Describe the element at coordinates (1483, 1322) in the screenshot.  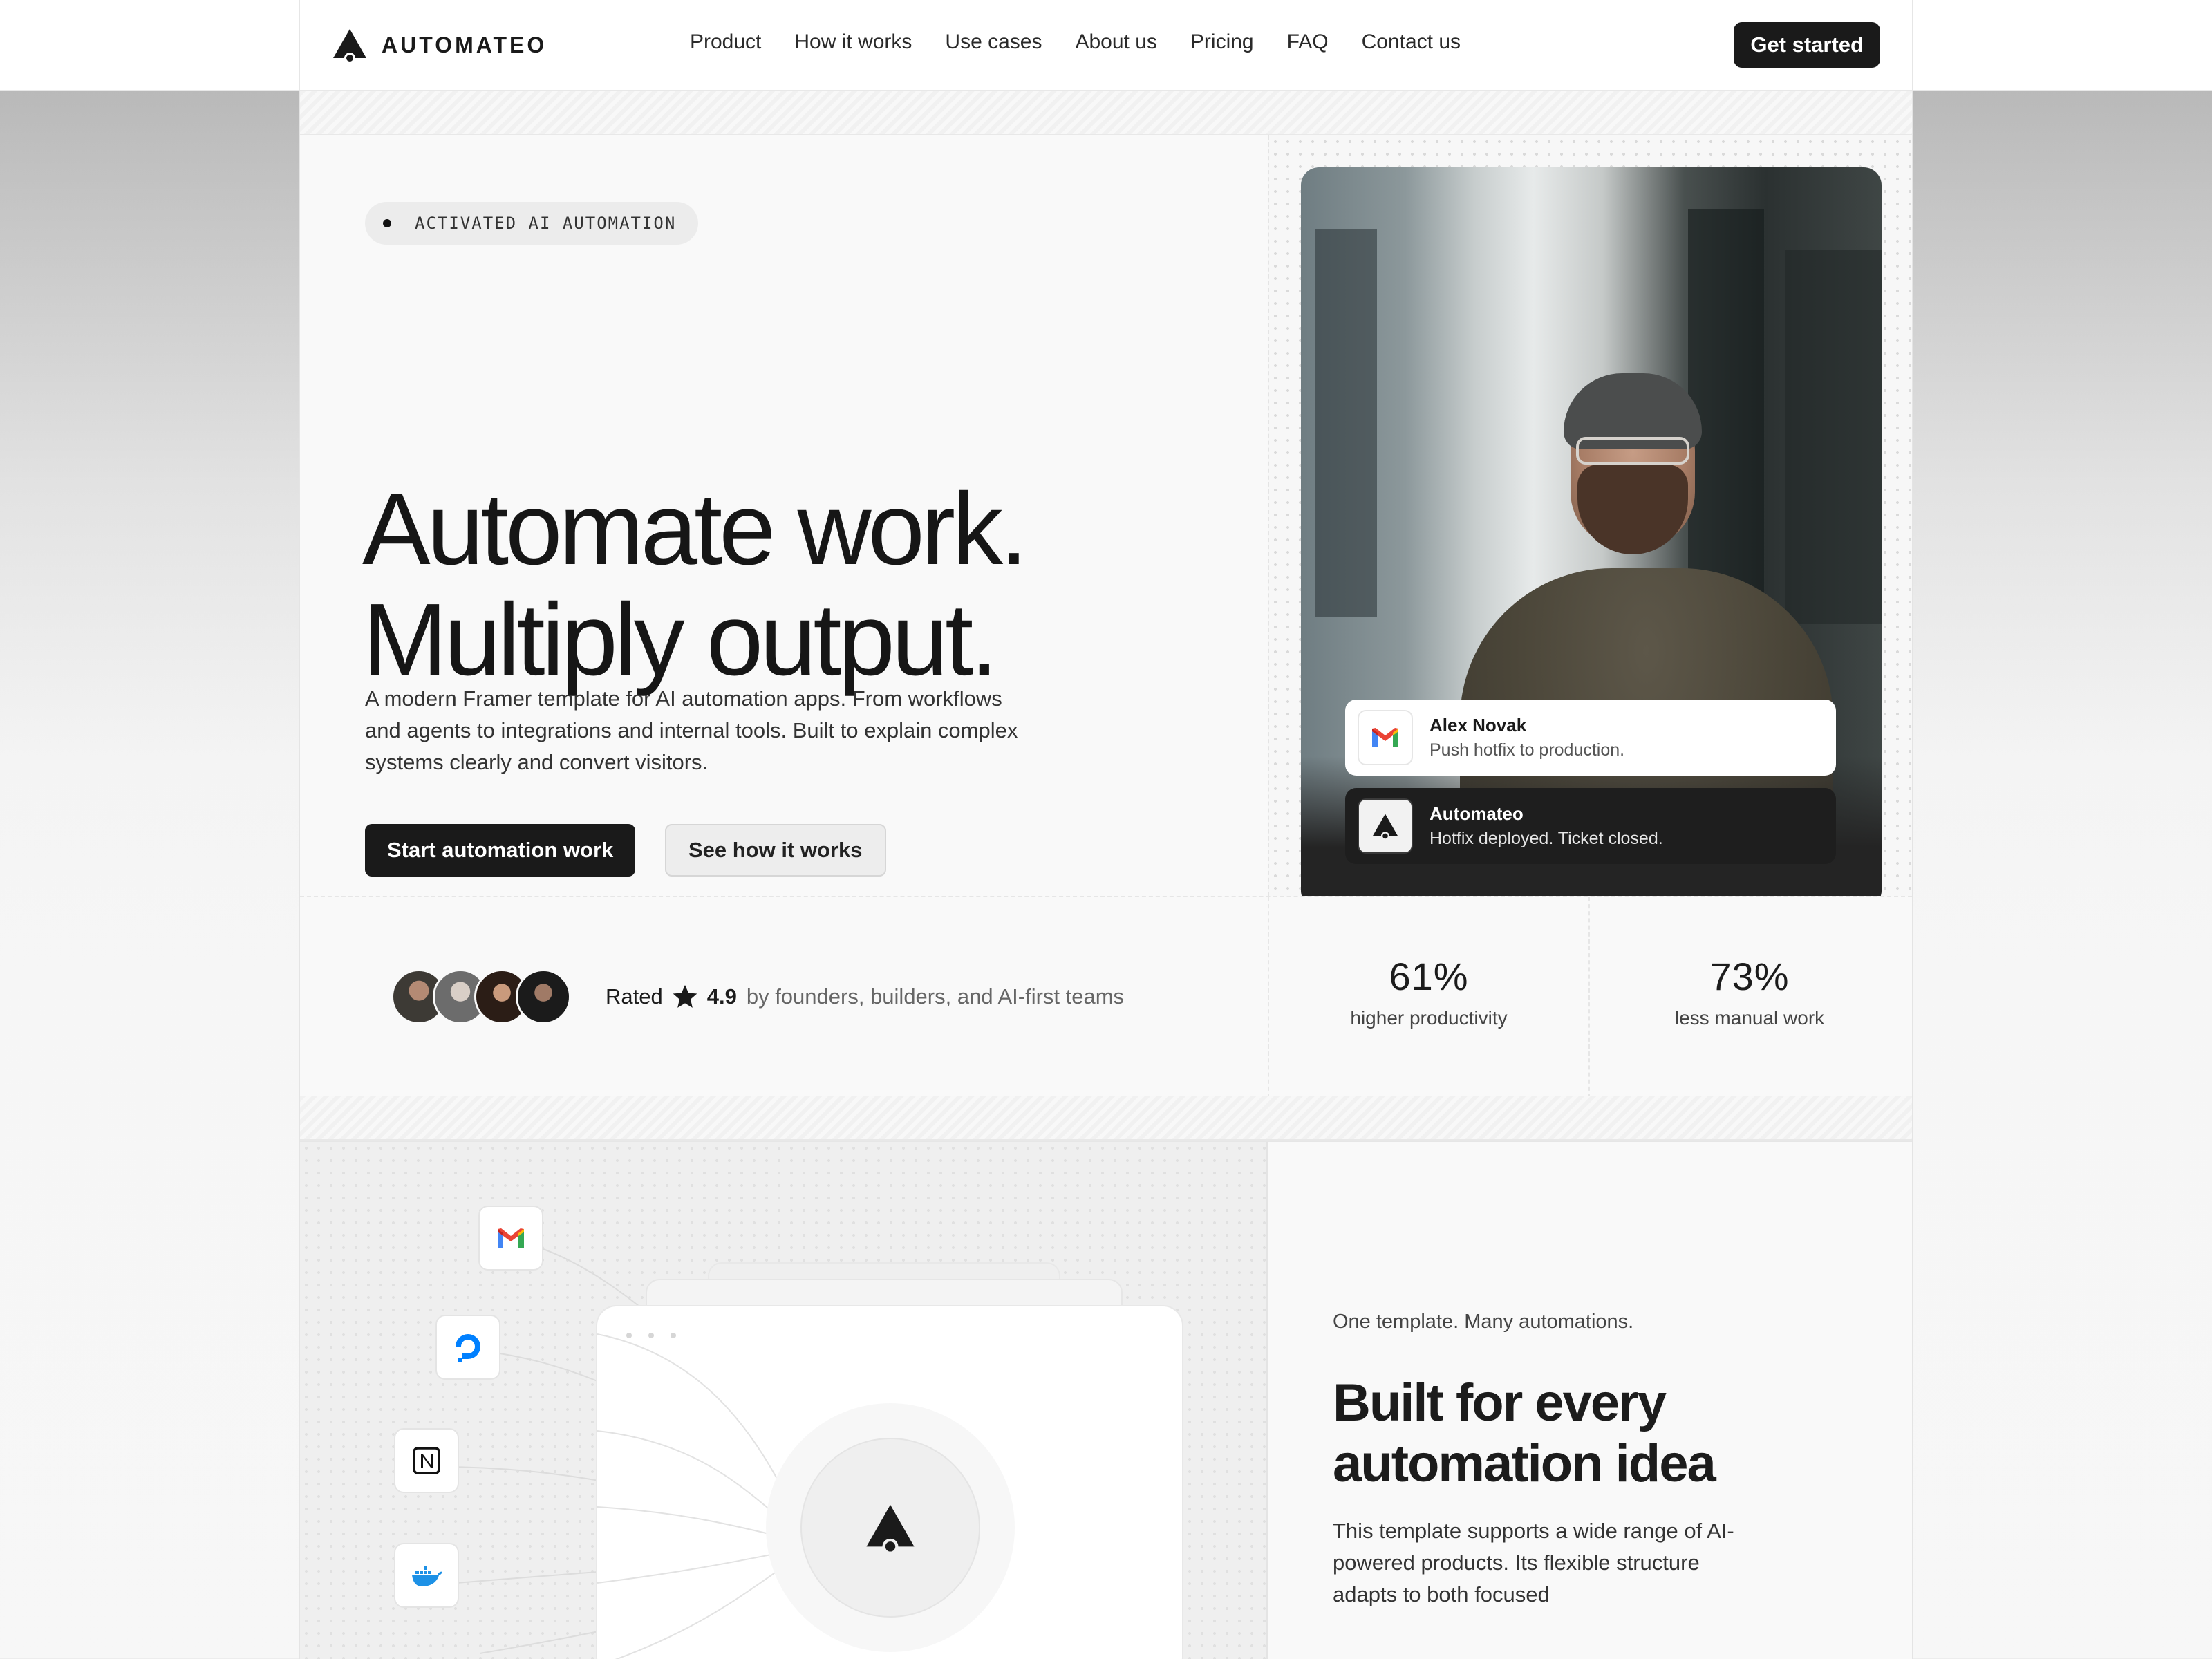
I see `section-eyebrow: One template. Many automations.` at that location.